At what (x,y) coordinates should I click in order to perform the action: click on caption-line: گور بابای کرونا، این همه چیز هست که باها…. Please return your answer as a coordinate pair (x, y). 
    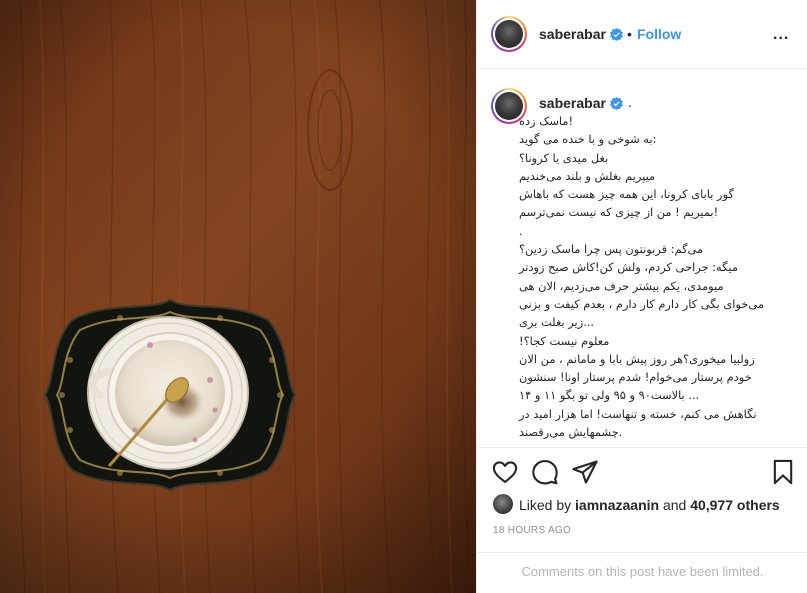
    Looking at the image, I should click on (626, 194).